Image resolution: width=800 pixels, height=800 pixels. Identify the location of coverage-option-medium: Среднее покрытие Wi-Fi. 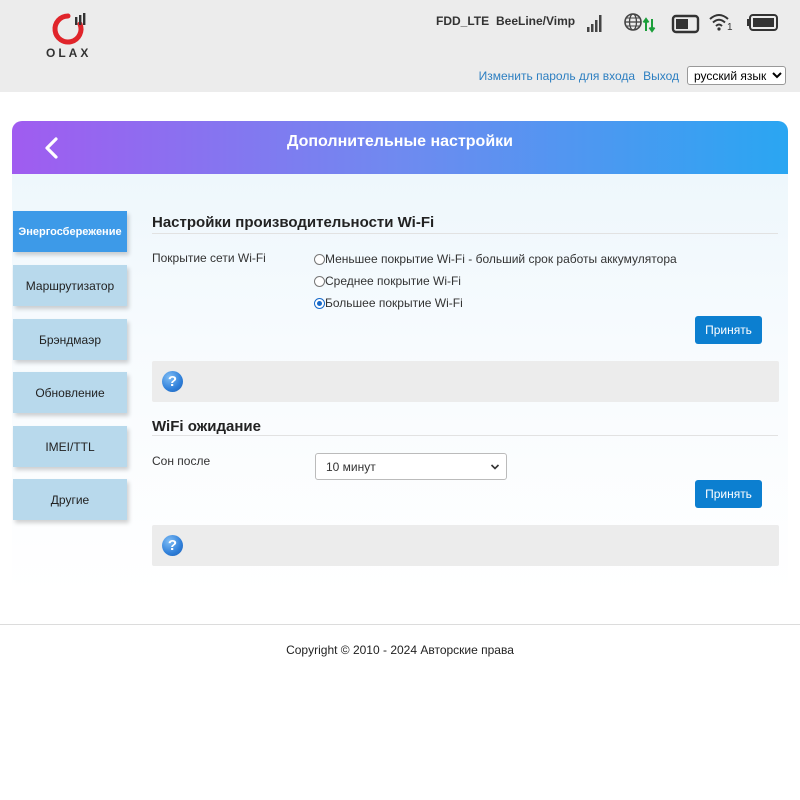
(387, 281).